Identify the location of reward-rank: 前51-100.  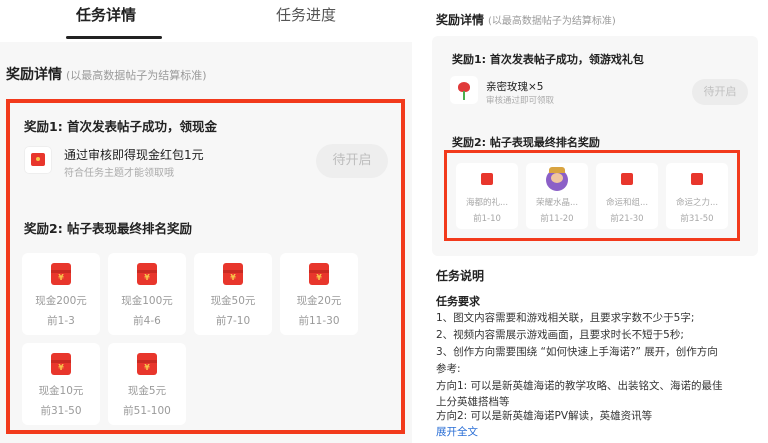
(147, 411).